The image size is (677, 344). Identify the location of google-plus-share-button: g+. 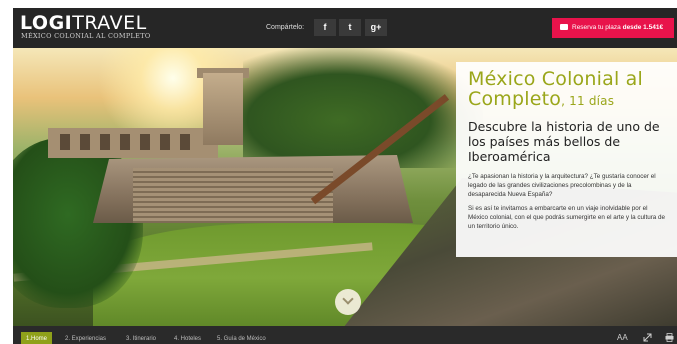
(376, 27).